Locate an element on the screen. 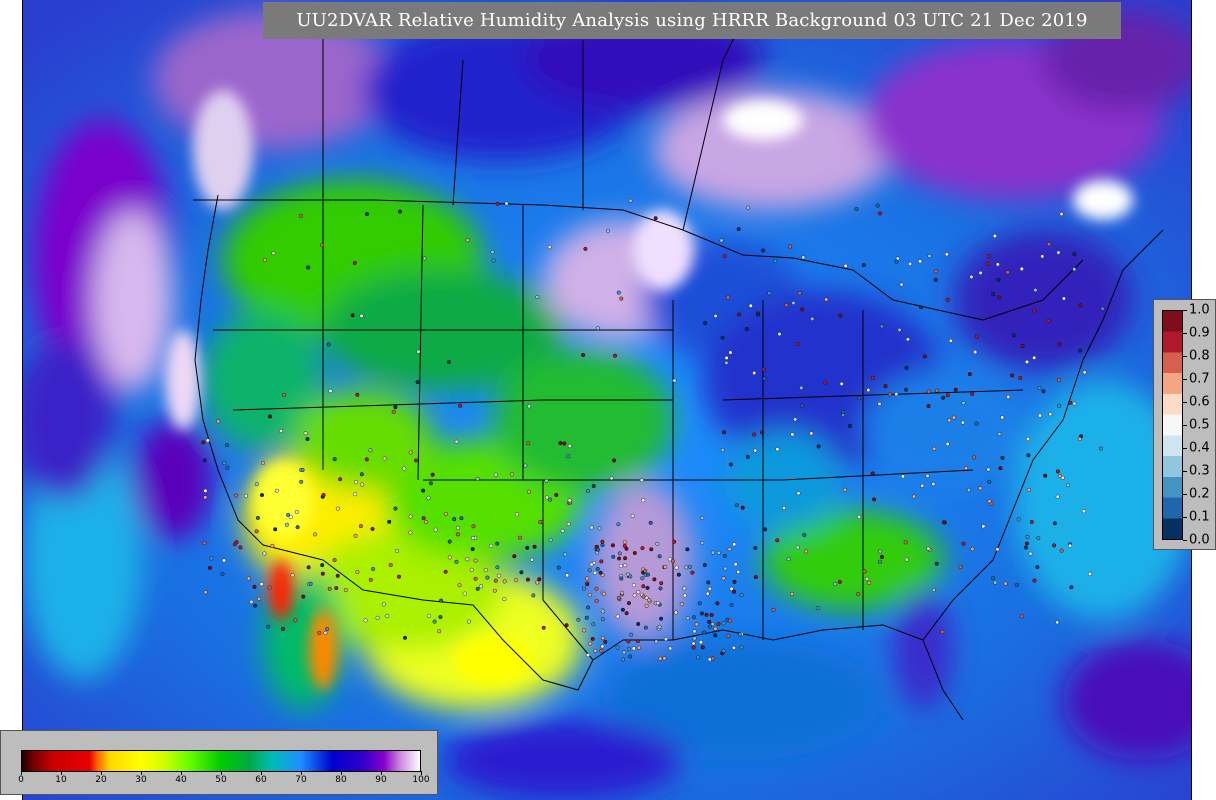 The image size is (1216, 800). rh-tick-label: 90 is located at coordinates (381, 780).